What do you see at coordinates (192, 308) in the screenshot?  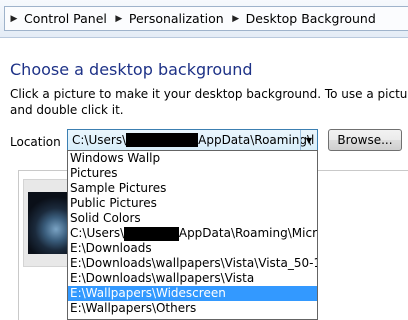 I see `dropdown-option-others: E:\Wallpapers\Others` at bounding box center [192, 308].